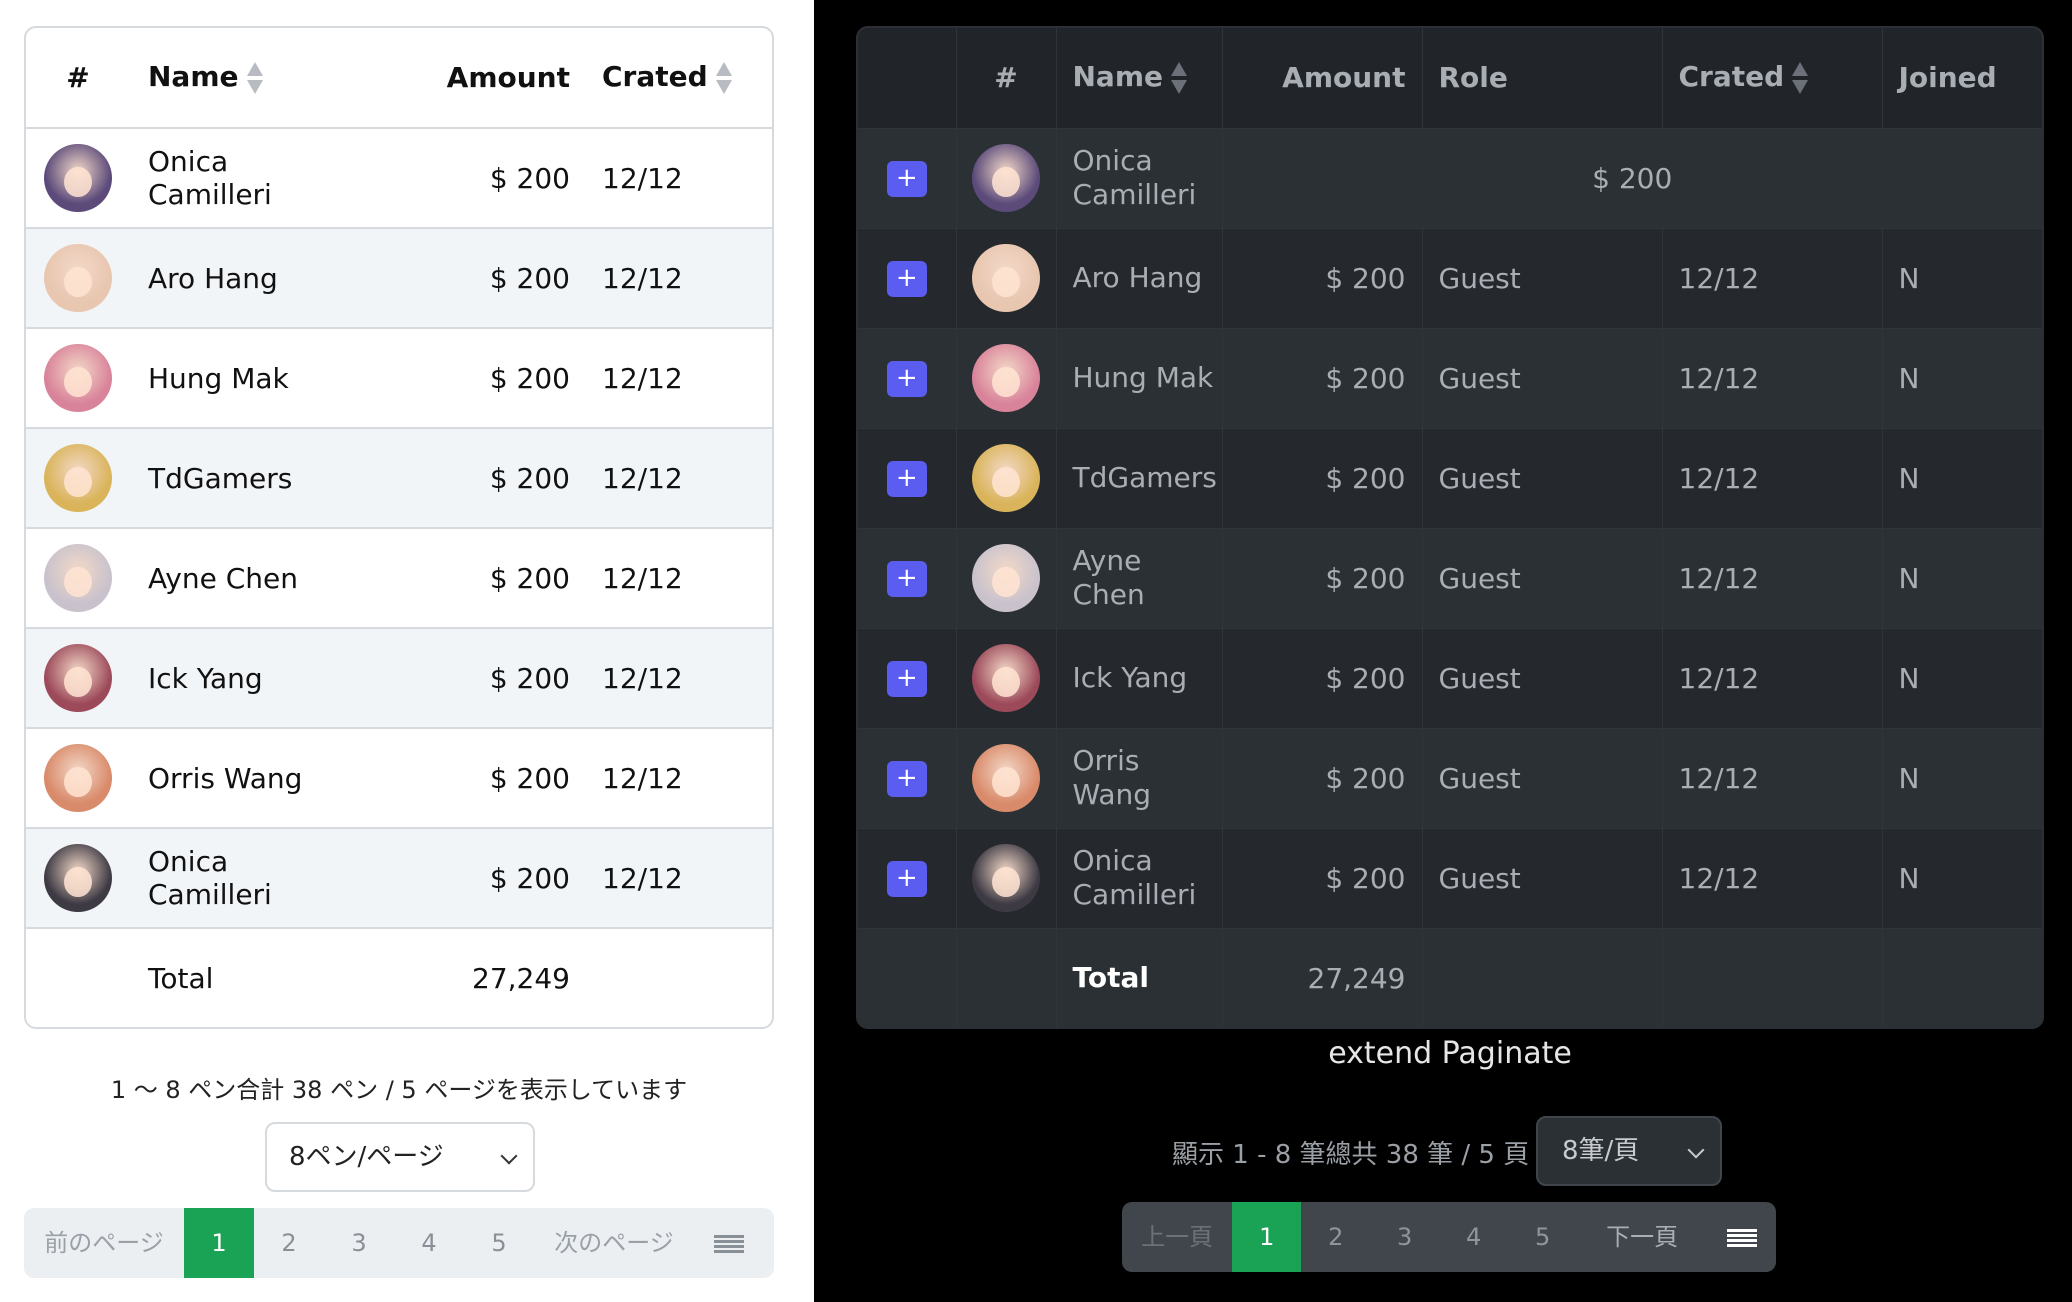 This screenshot has width=2072, height=1302. Describe the element at coordinates (399, 277) in the screenshot. I see `table-row: Aro Hang $ 200 12/12` at that location.